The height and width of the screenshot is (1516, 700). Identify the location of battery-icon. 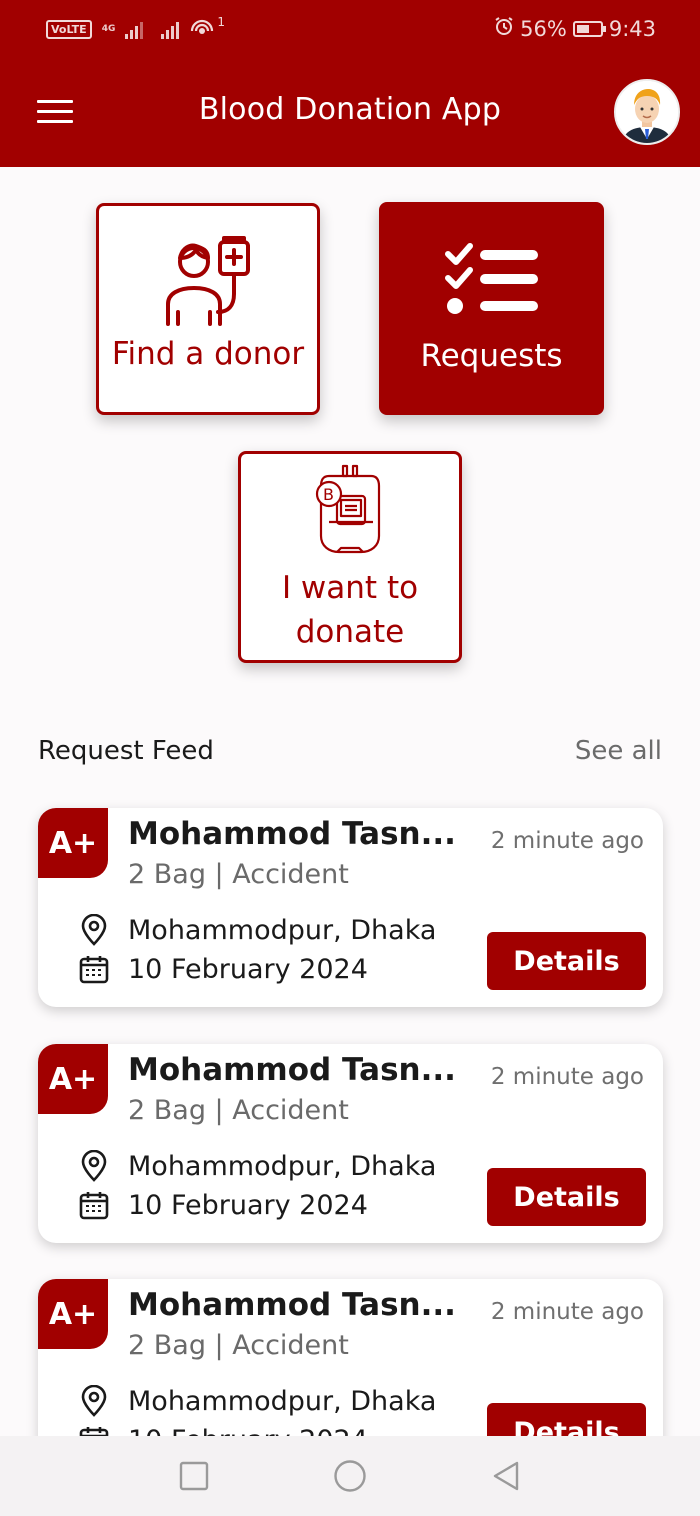
(589, 28).